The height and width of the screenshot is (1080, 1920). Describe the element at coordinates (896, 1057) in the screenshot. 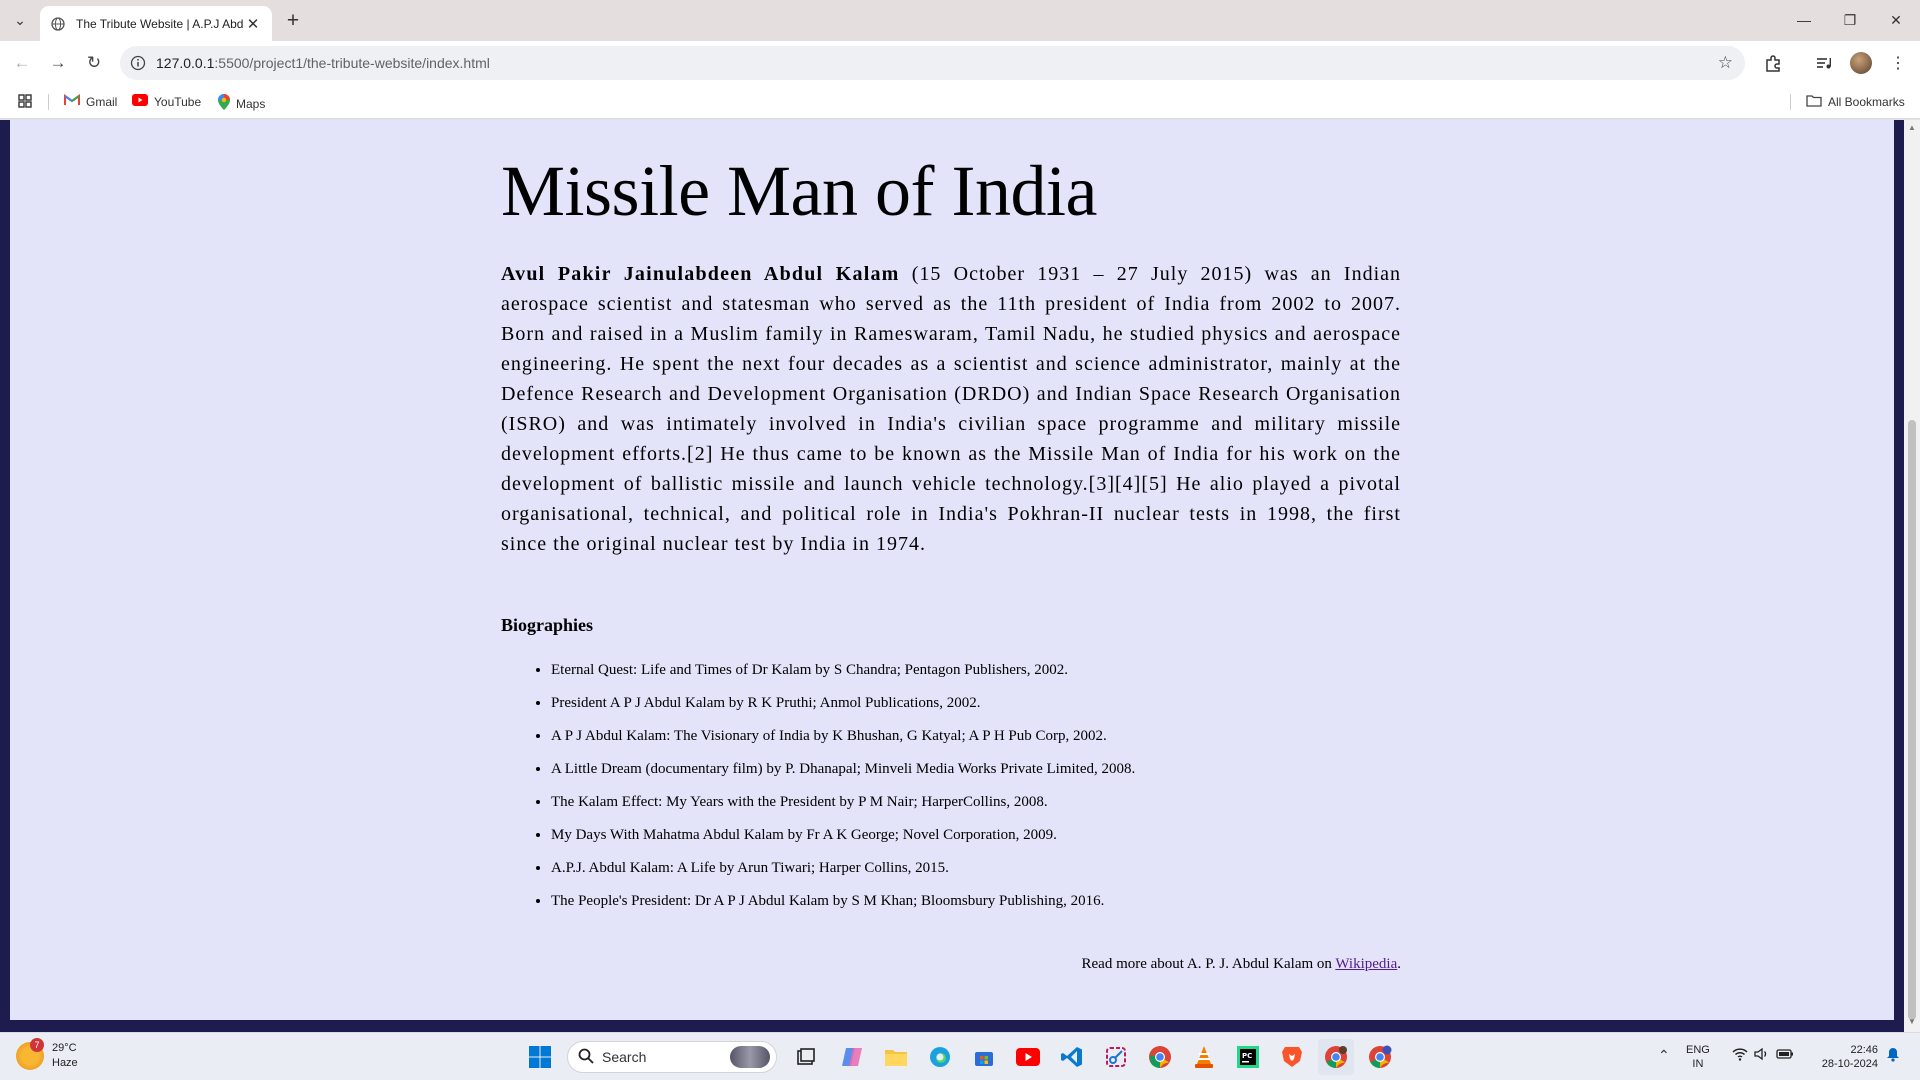

I see `file-explorer-icon` at that location.